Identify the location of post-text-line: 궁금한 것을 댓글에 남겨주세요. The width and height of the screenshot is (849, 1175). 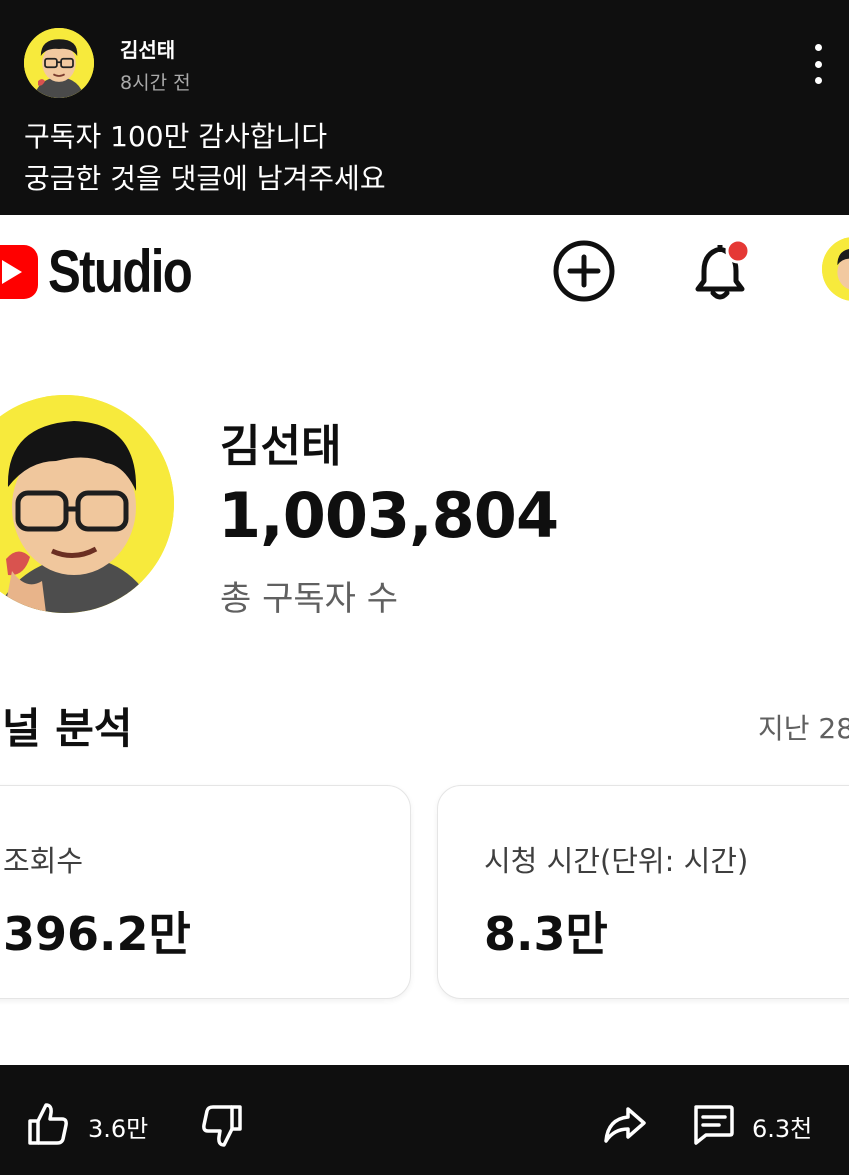
(205, 178).